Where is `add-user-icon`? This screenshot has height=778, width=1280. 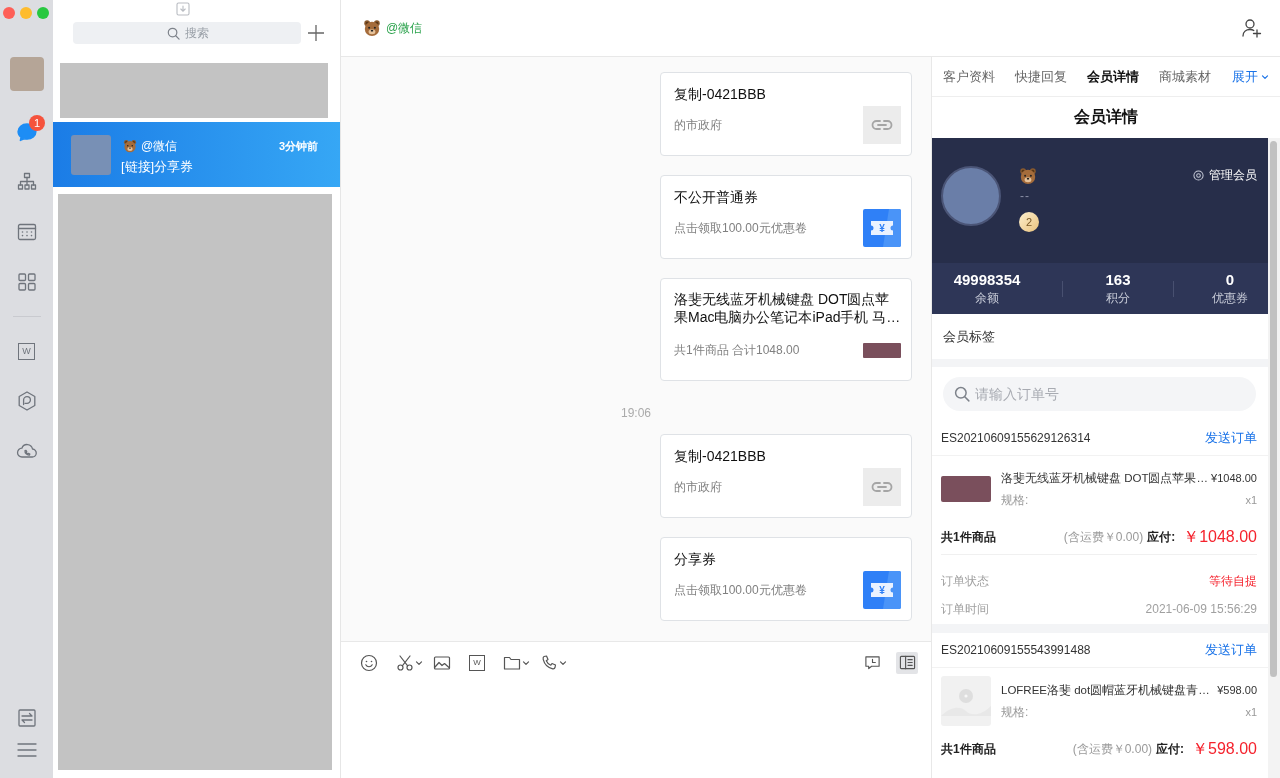 add-user-icon is located at coordinates (1252, 28).